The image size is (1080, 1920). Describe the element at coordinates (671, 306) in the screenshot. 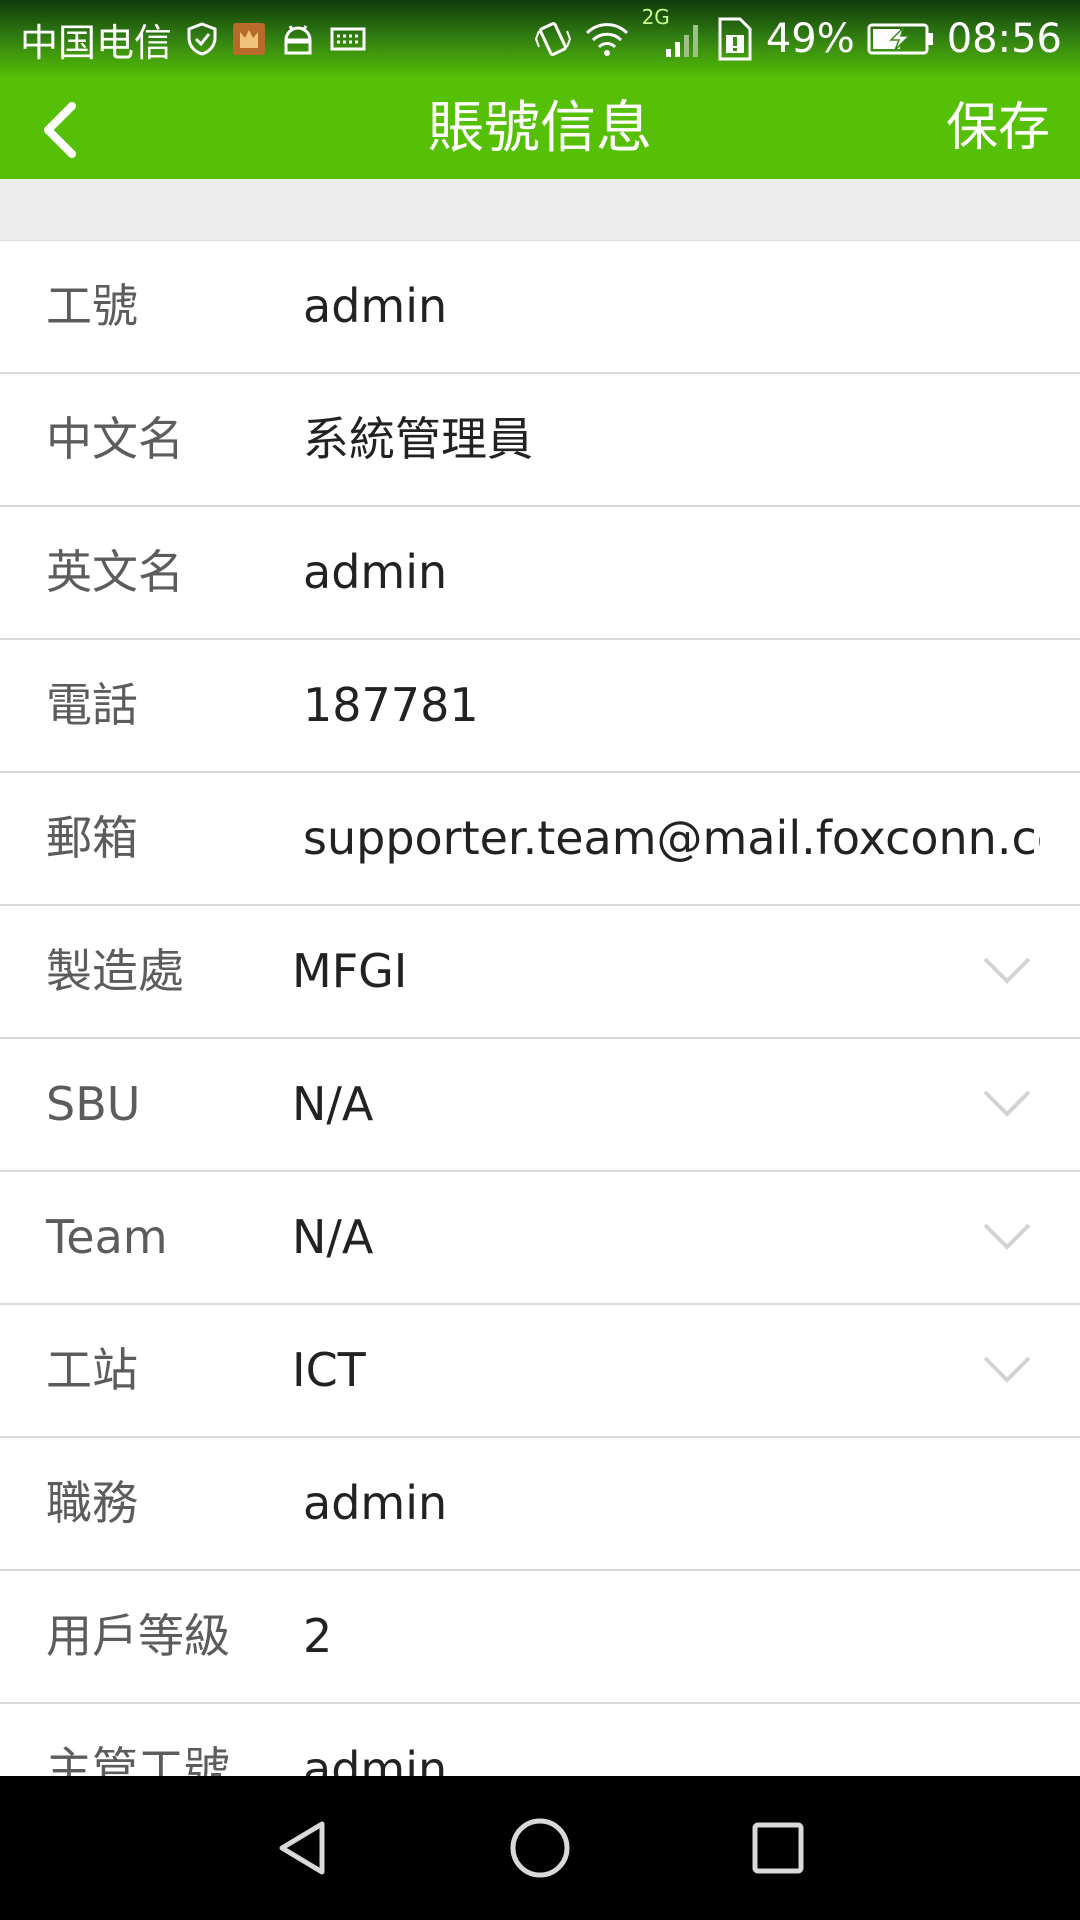

I see `employee-id-field: admin` at that location.